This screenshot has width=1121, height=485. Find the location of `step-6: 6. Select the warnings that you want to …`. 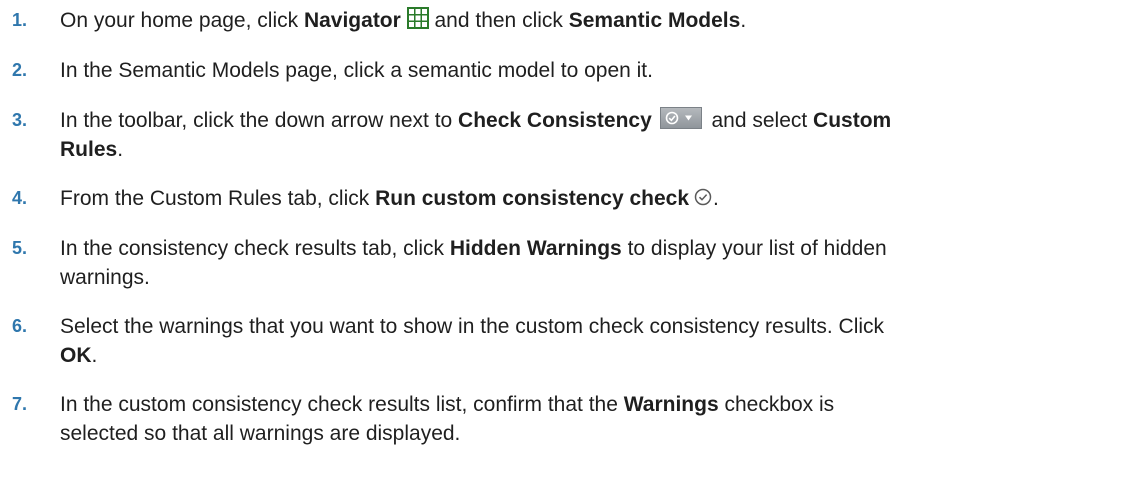

step-6: 6. Select the warnings that you want to … is located at coordinates (566, 341).